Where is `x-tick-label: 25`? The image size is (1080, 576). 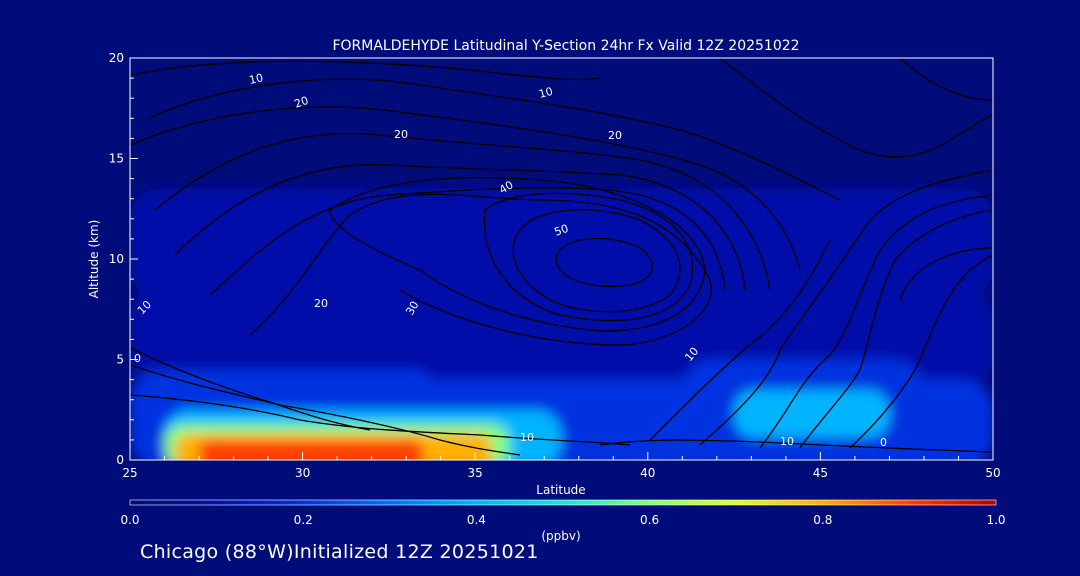
x-tick-label: 25 is located at coordinates (129, 473).